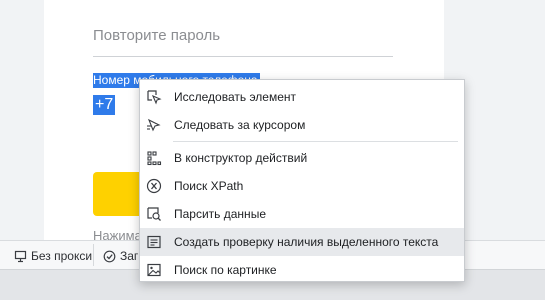 This screenshot has width=545, height=300. Describe the element at coordinates (240, 125) in the screenshot. I see `menu-item-label: Следовать за курсором` at that location.